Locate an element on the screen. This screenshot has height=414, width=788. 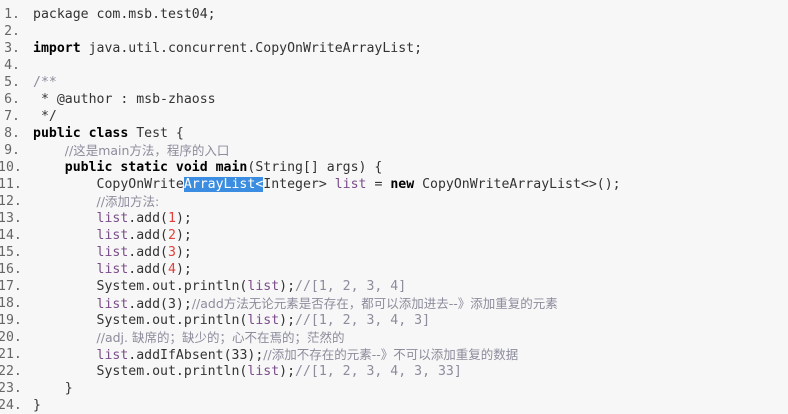
line-number: 12. is located at coordinates (11, 201).